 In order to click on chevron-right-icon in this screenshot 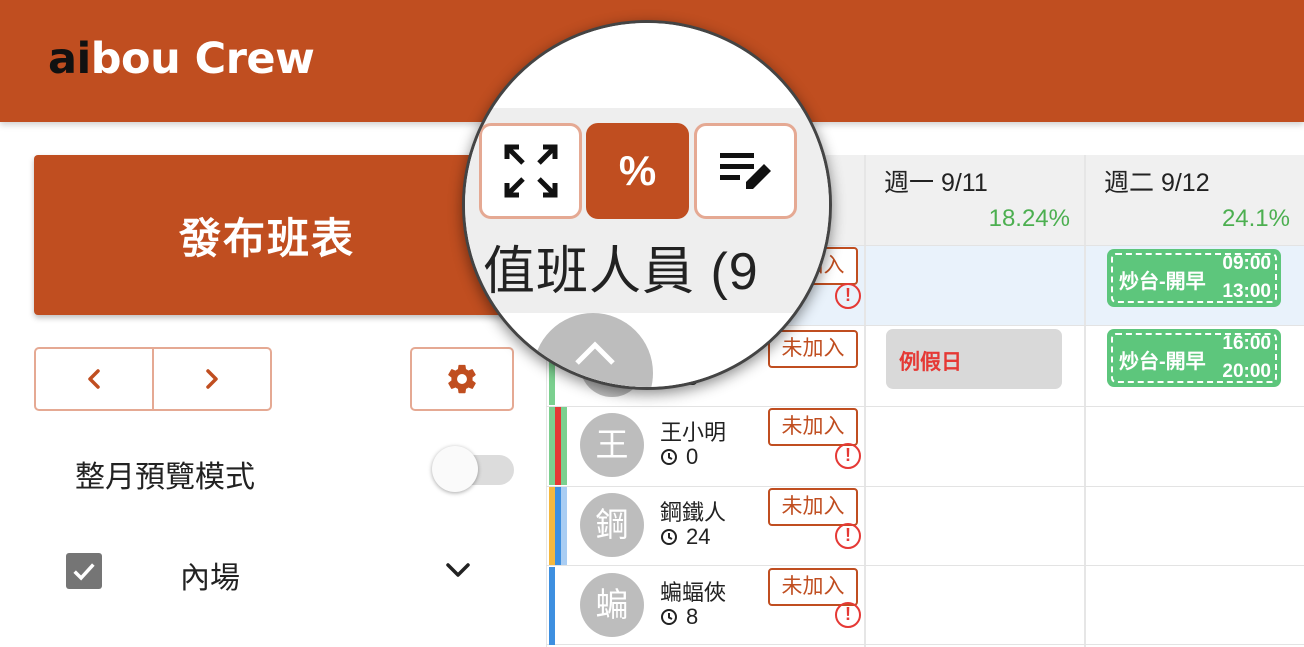, I will do `click(212, 379)`.